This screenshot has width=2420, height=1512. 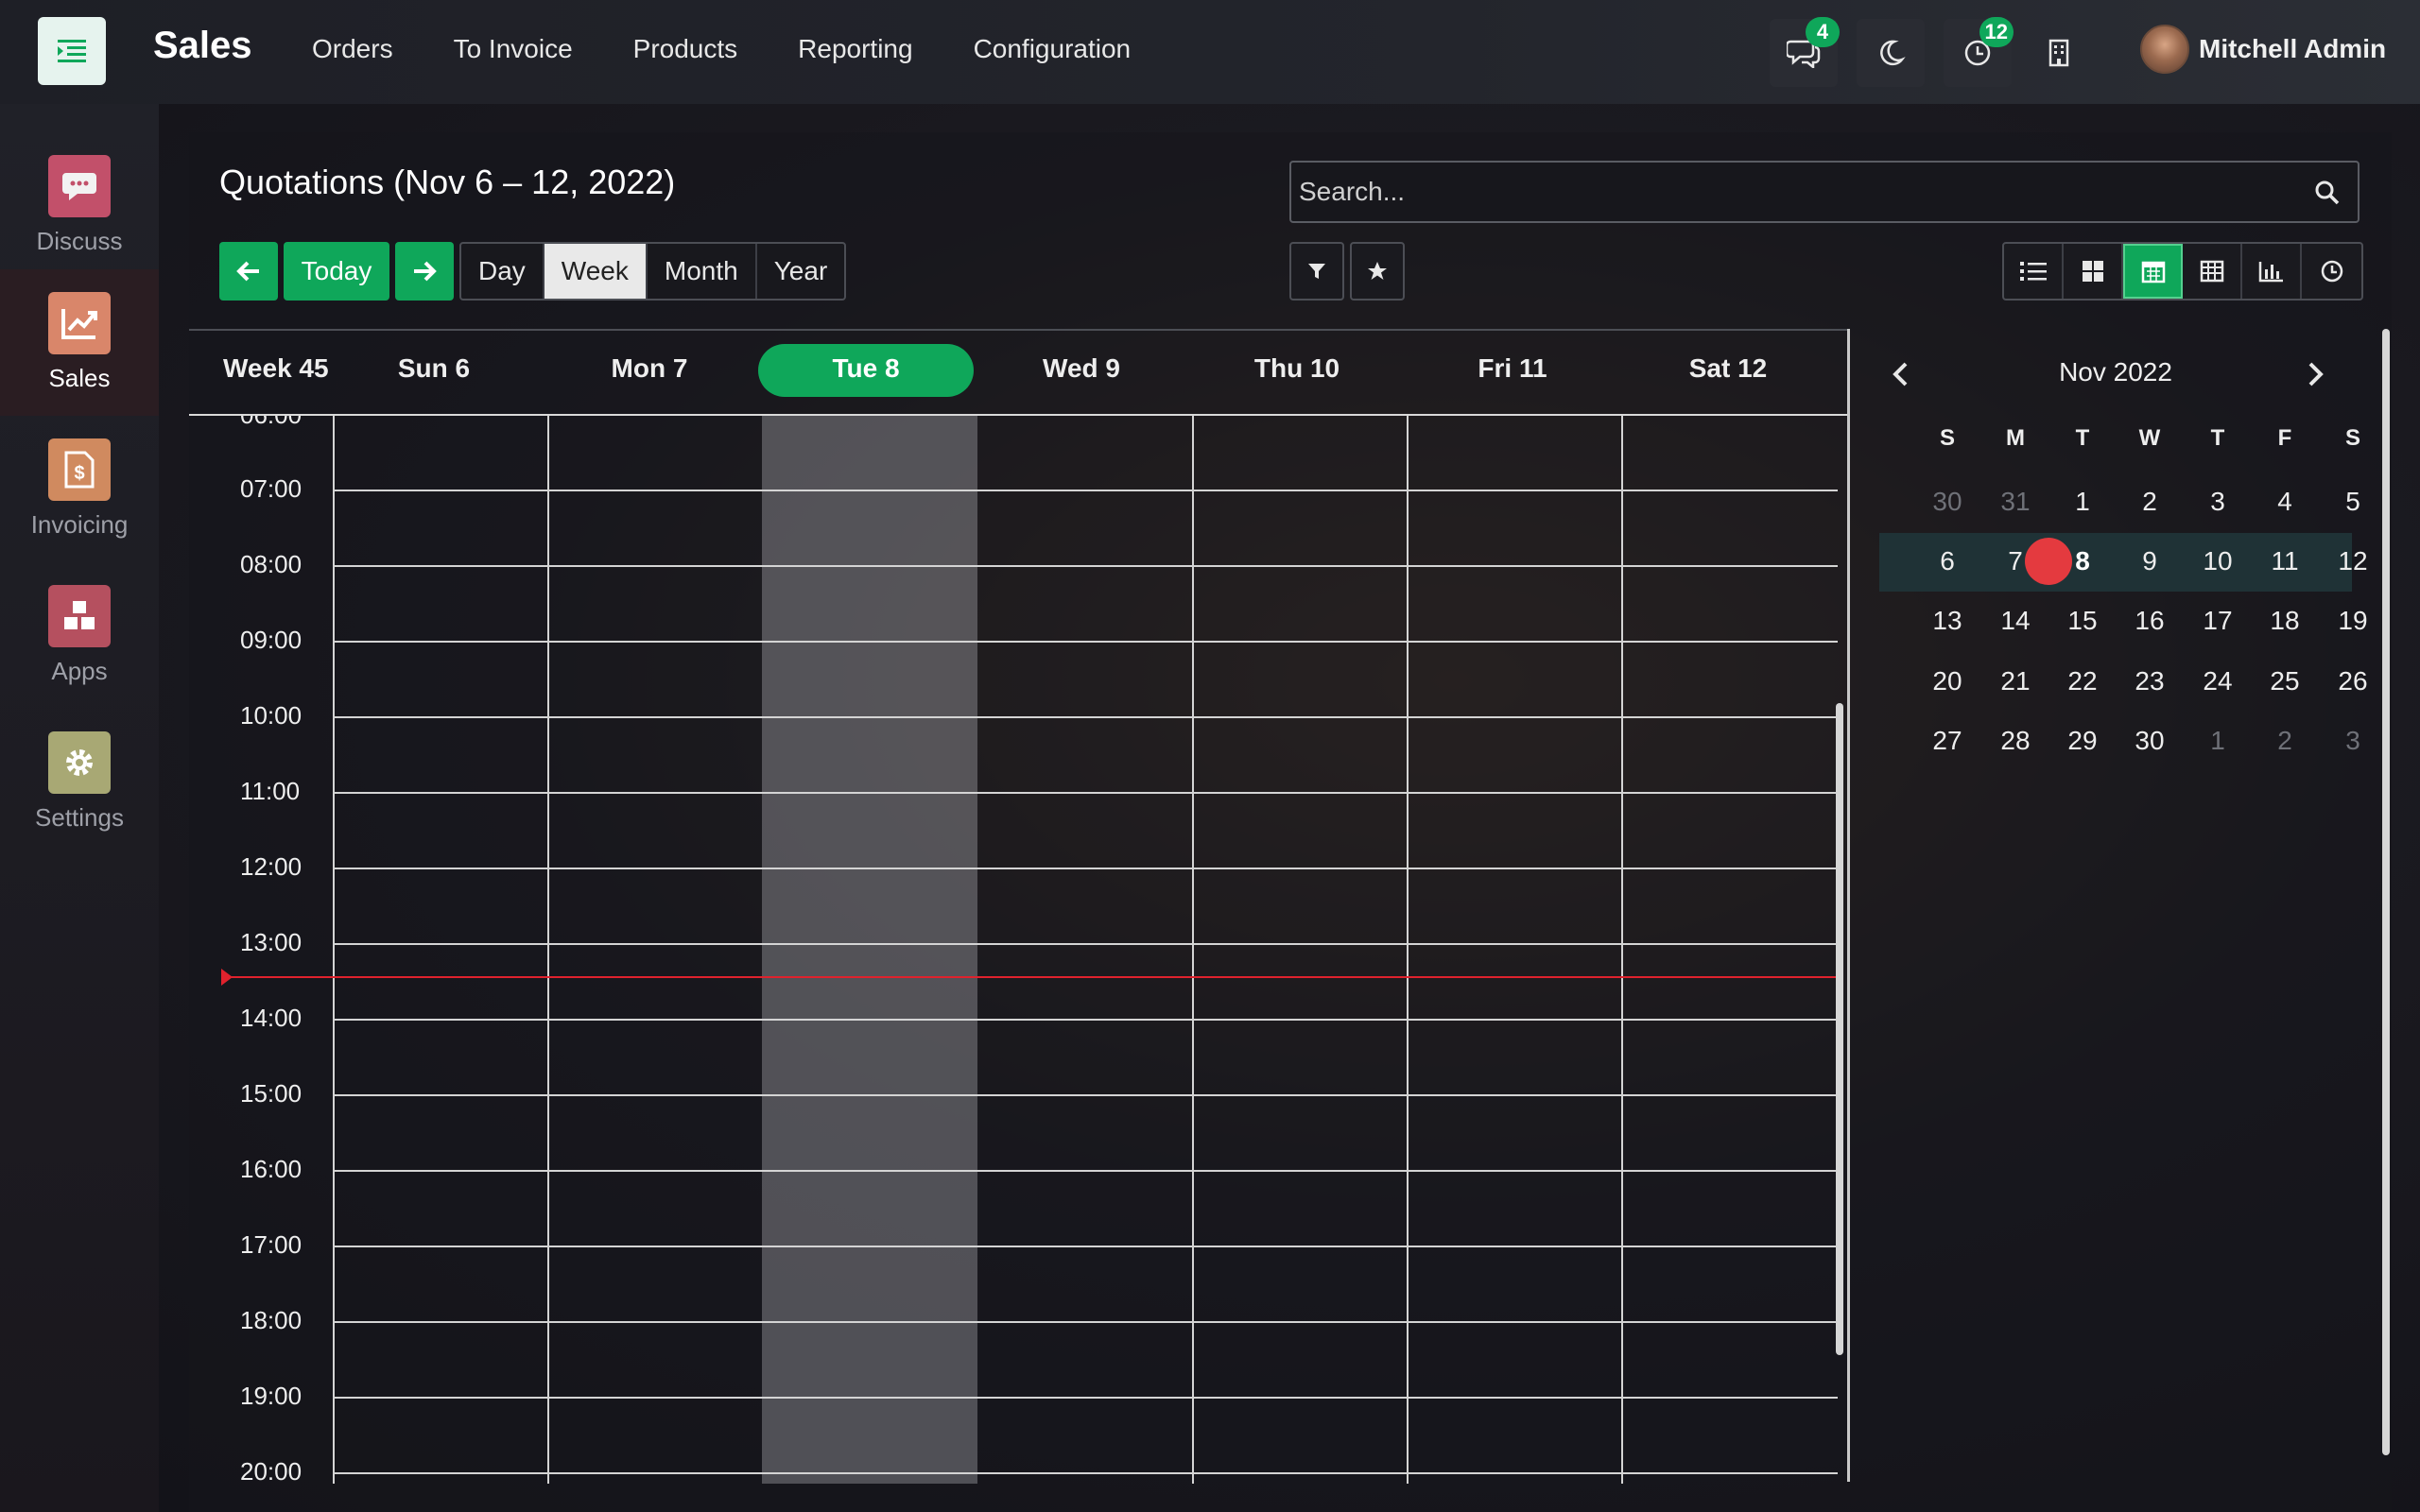 What do you see at coordinates (1823, 32) in the screenshot?
I see `messages-badge: 4` at bounding box center [1823, 32].